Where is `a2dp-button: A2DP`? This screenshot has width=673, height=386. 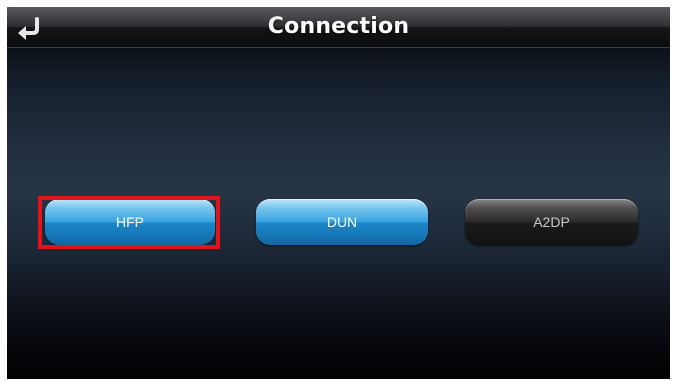
a2dp-button: A2DP is located at coordinates (551, 222).